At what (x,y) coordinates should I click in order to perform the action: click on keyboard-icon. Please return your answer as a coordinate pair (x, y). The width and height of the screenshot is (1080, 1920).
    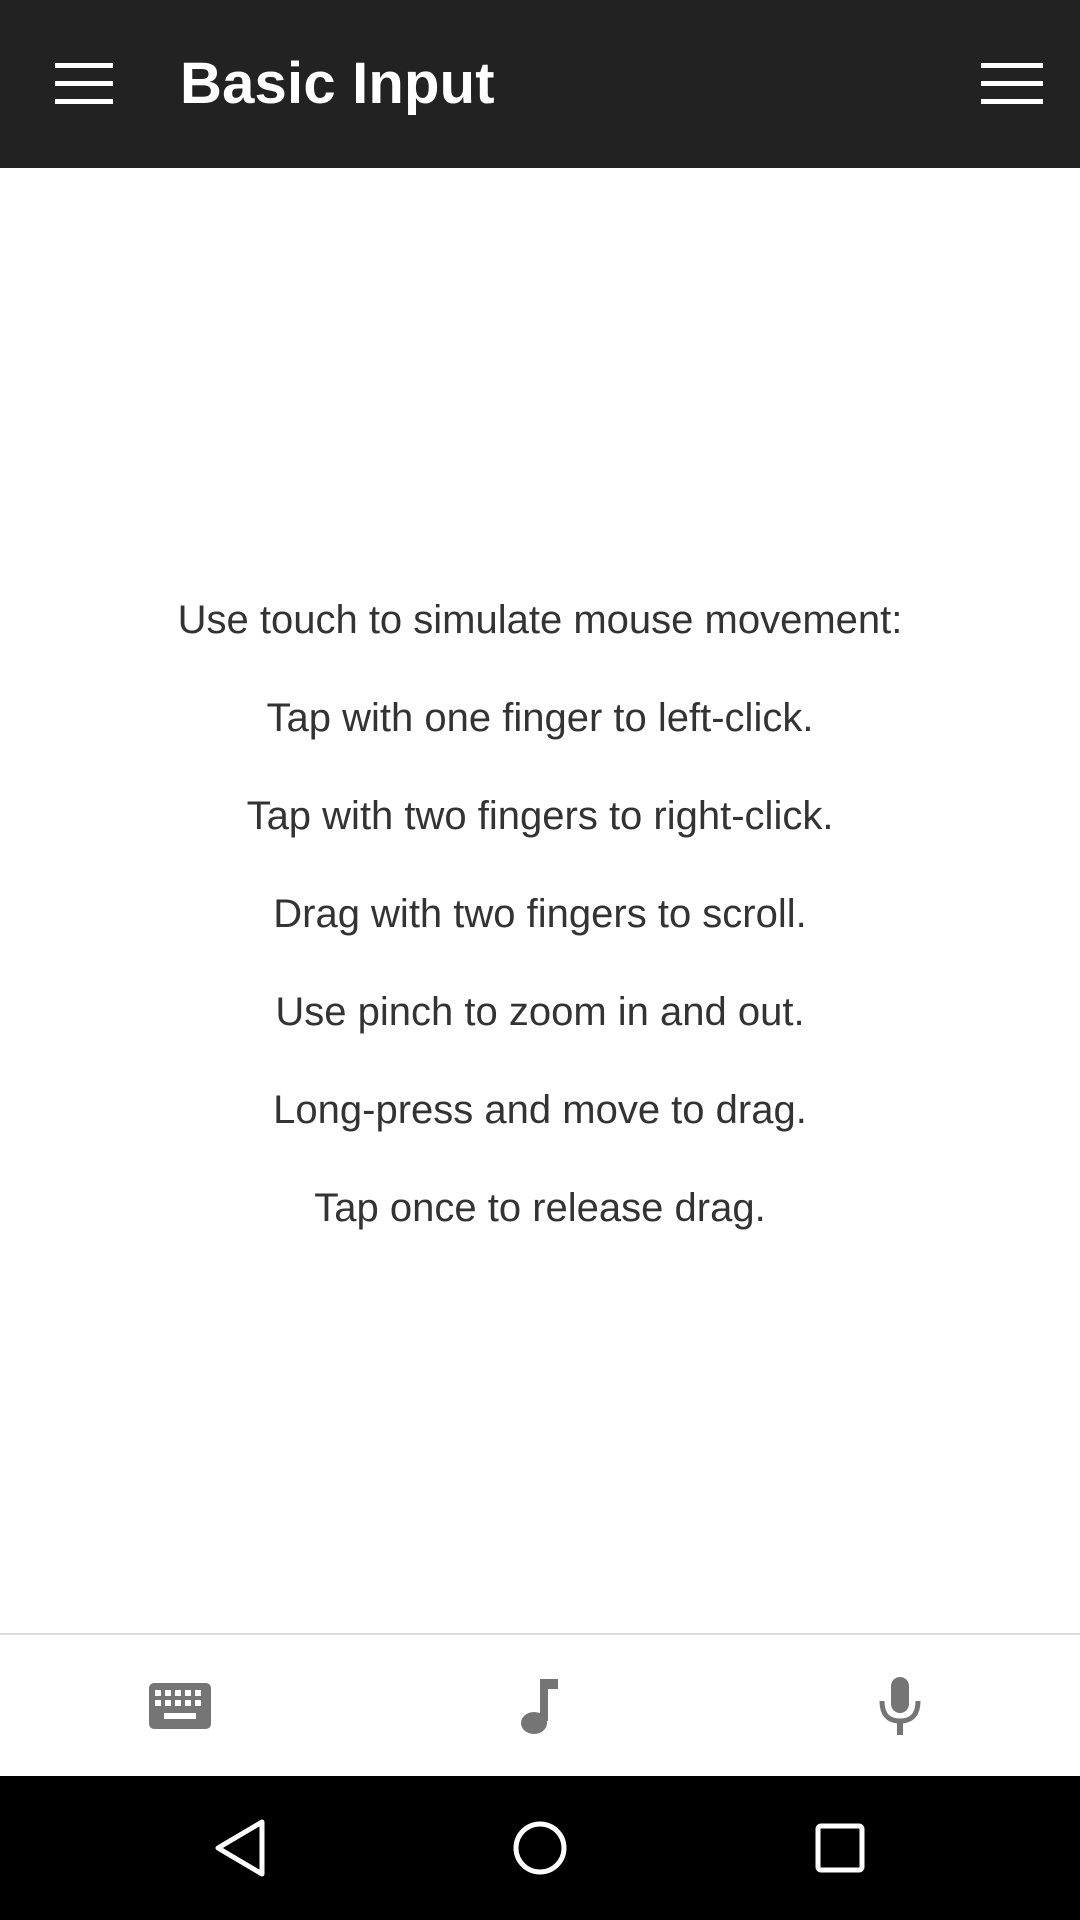
    Looking at the image, I should click on (180, 1705).